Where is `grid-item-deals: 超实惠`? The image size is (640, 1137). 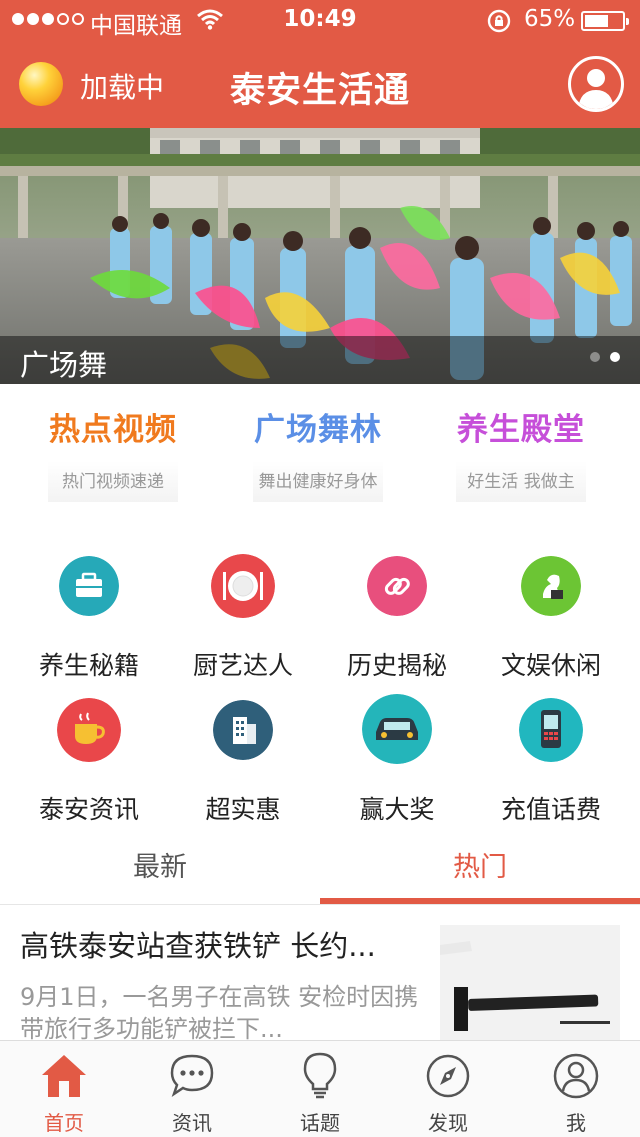 grid-item-deals: 超实惠 is located at coordinates (243, 764).